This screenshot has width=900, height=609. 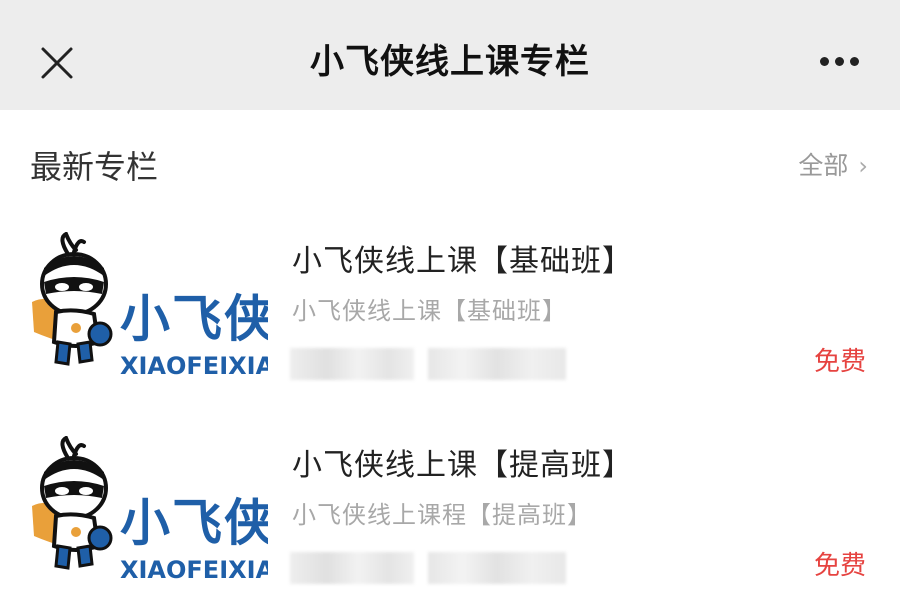 What do you see at coordinates (823, 165) in the screenshot?
I see `view-all-label: 全部` at bounding box center [823, 165].